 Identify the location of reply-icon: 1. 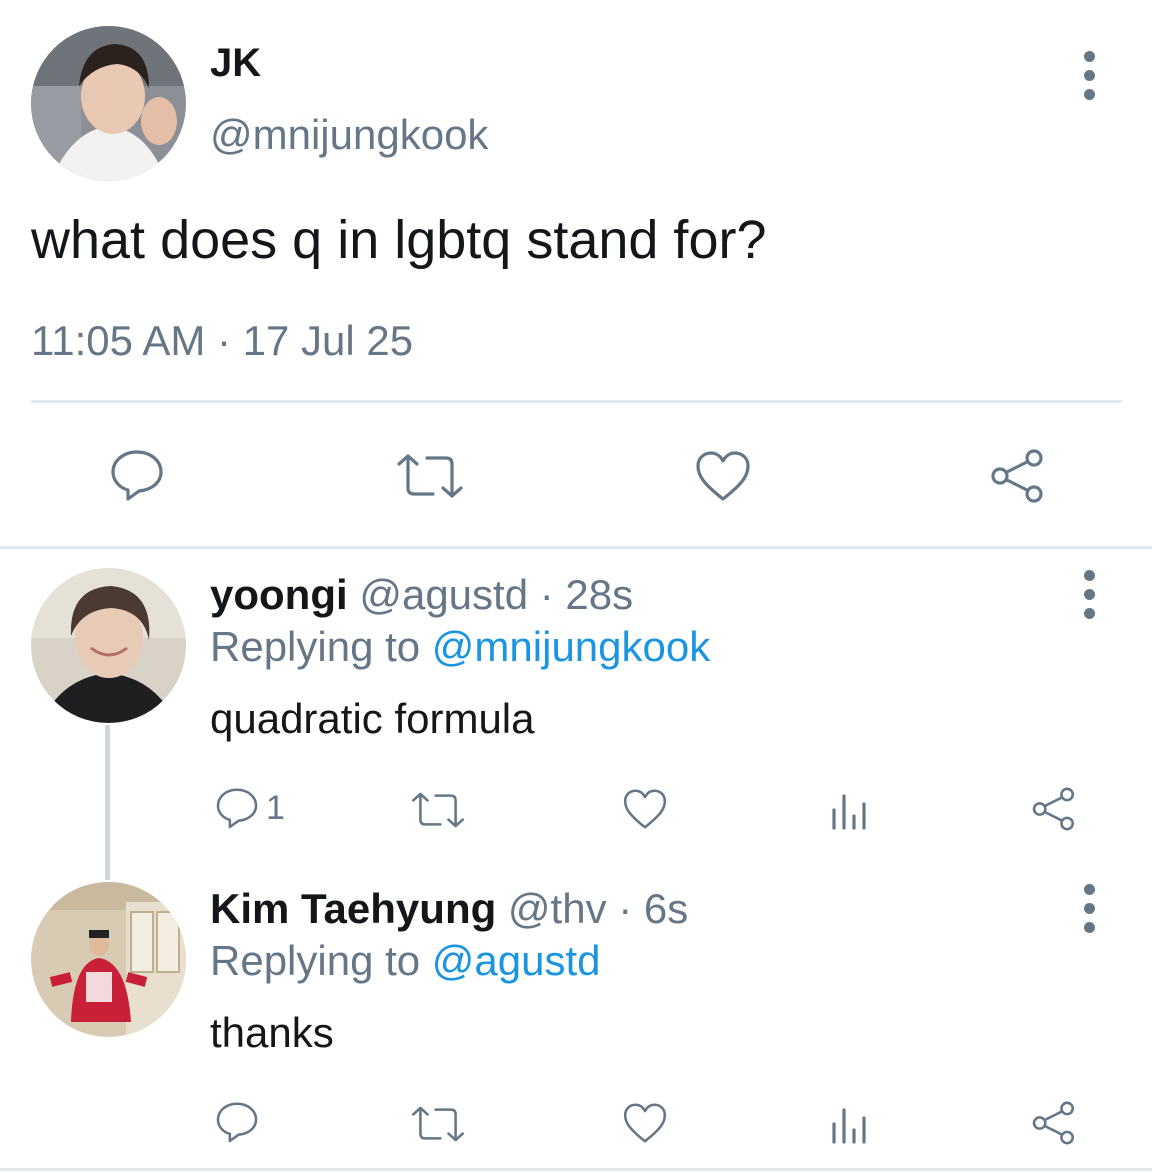
(249, 808).